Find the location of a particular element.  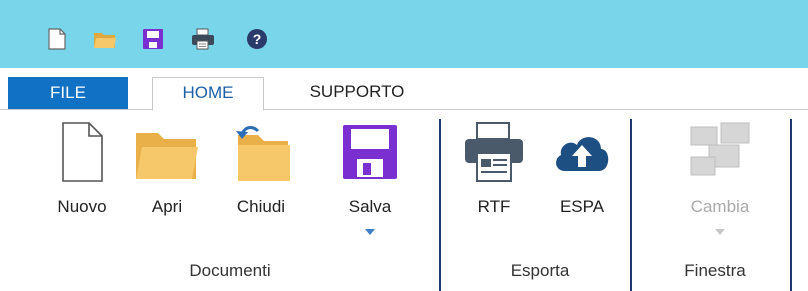

tab-home: HOME is located at coordinates (208, 94).